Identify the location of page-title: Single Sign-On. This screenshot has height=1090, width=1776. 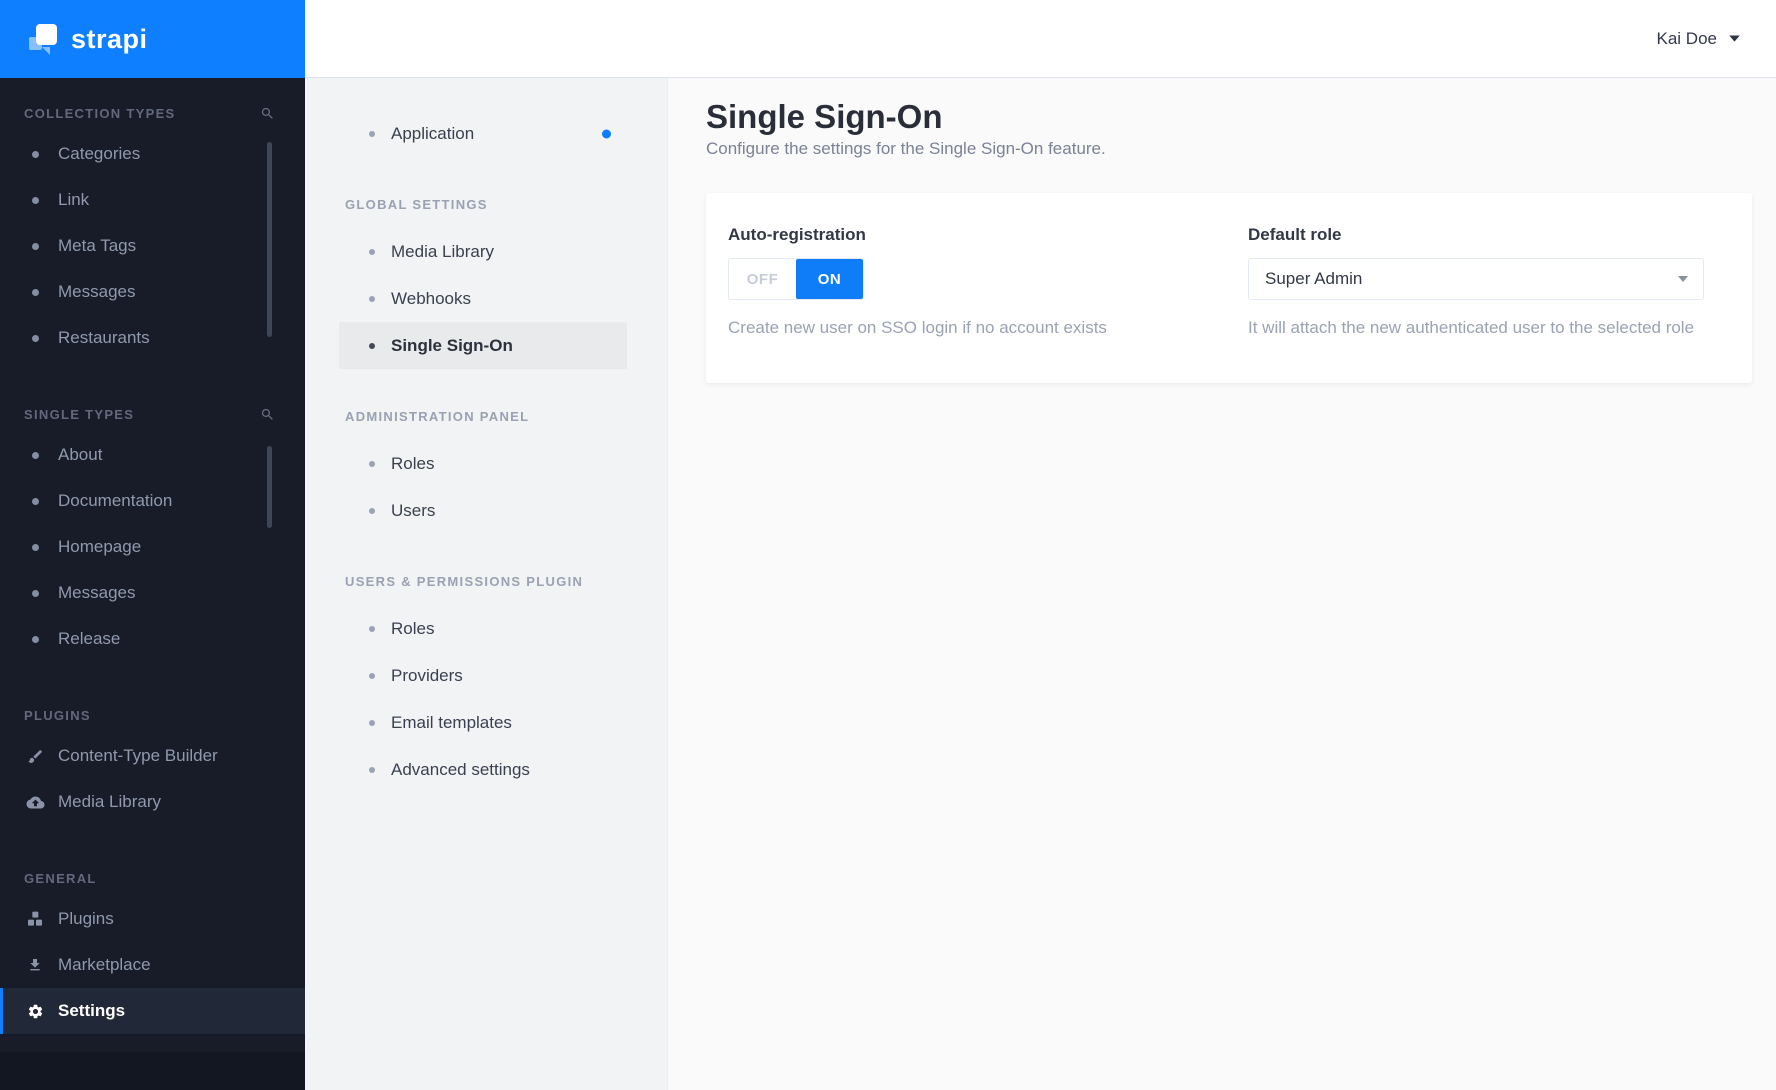
(824, 116).